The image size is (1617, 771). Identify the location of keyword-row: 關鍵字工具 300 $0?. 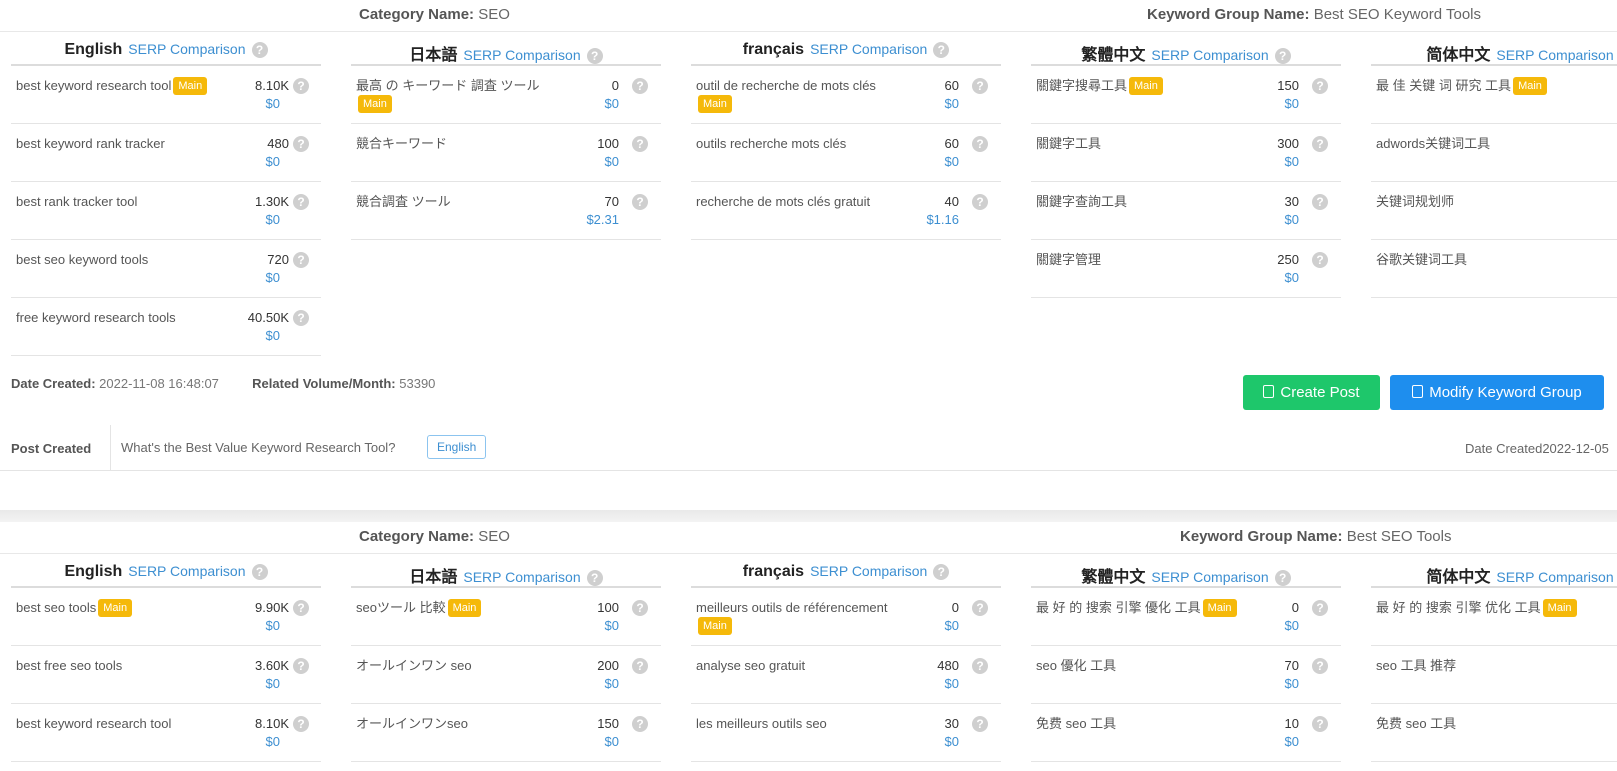
(1186, 153).